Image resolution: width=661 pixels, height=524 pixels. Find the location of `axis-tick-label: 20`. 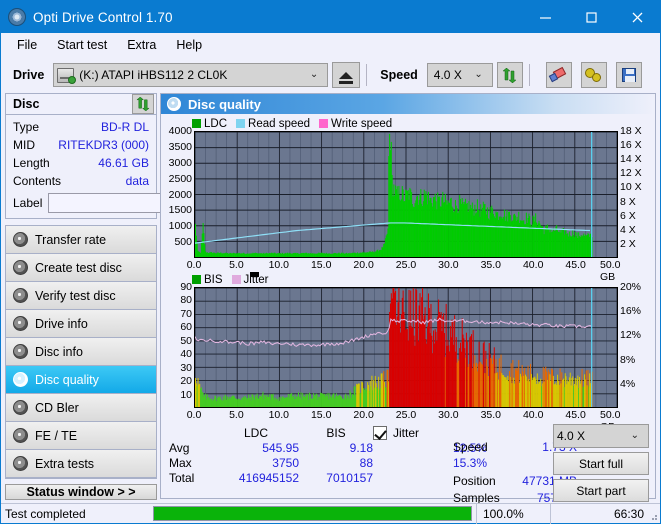

axis-tick-label: 20 is located at coordinates (186, 380).